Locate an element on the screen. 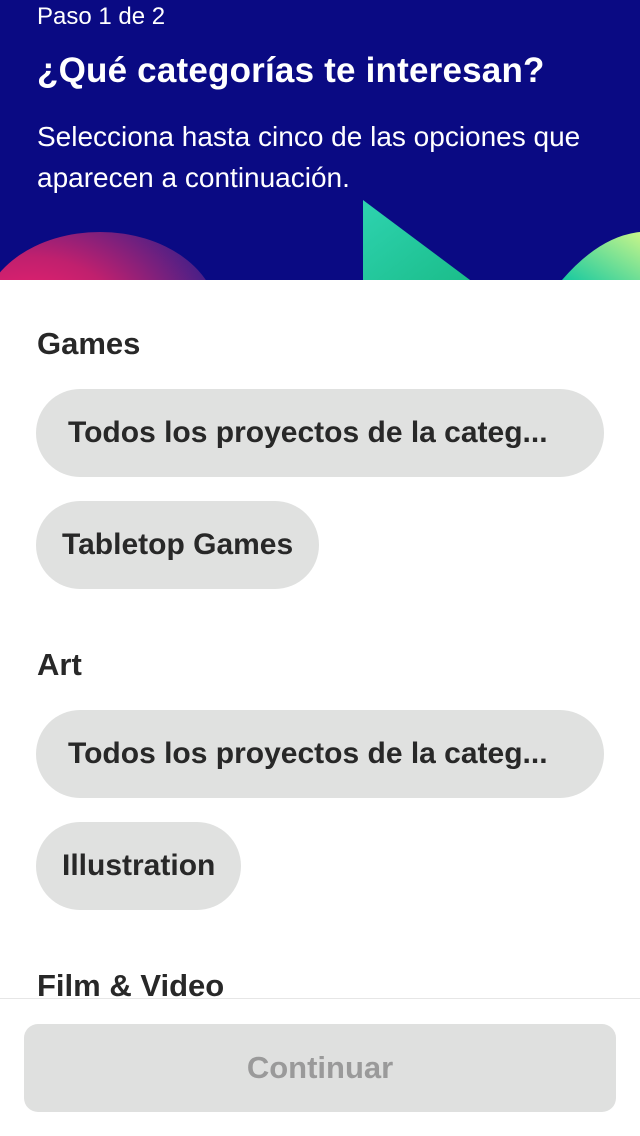 This screenshot has height=1136, width=640. step-indicator: Paso 1 de 2 is located at coordinates (101, 16).